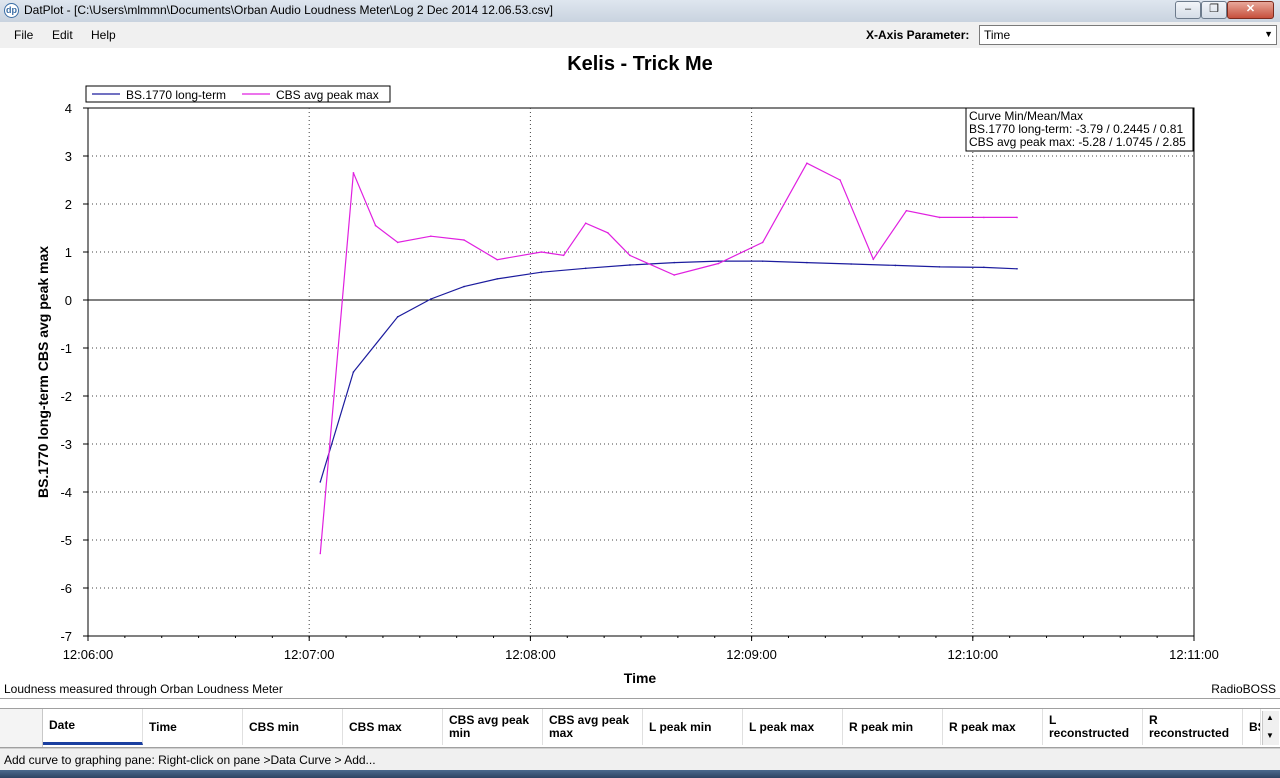 The image size is (1280, 778). I want to click on close-button: ✕, so click(1250, 10).